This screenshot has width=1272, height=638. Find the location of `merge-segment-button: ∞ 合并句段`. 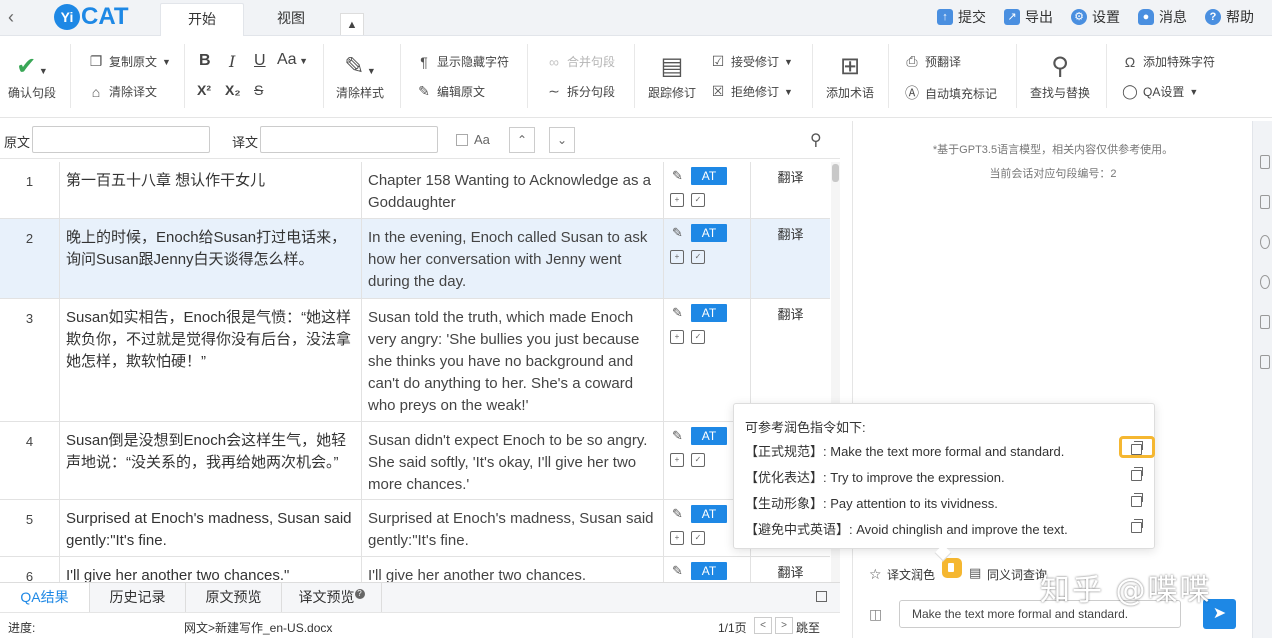

merge-segment-button: ∞ 合并句段 is located at coordinates (580, 61).